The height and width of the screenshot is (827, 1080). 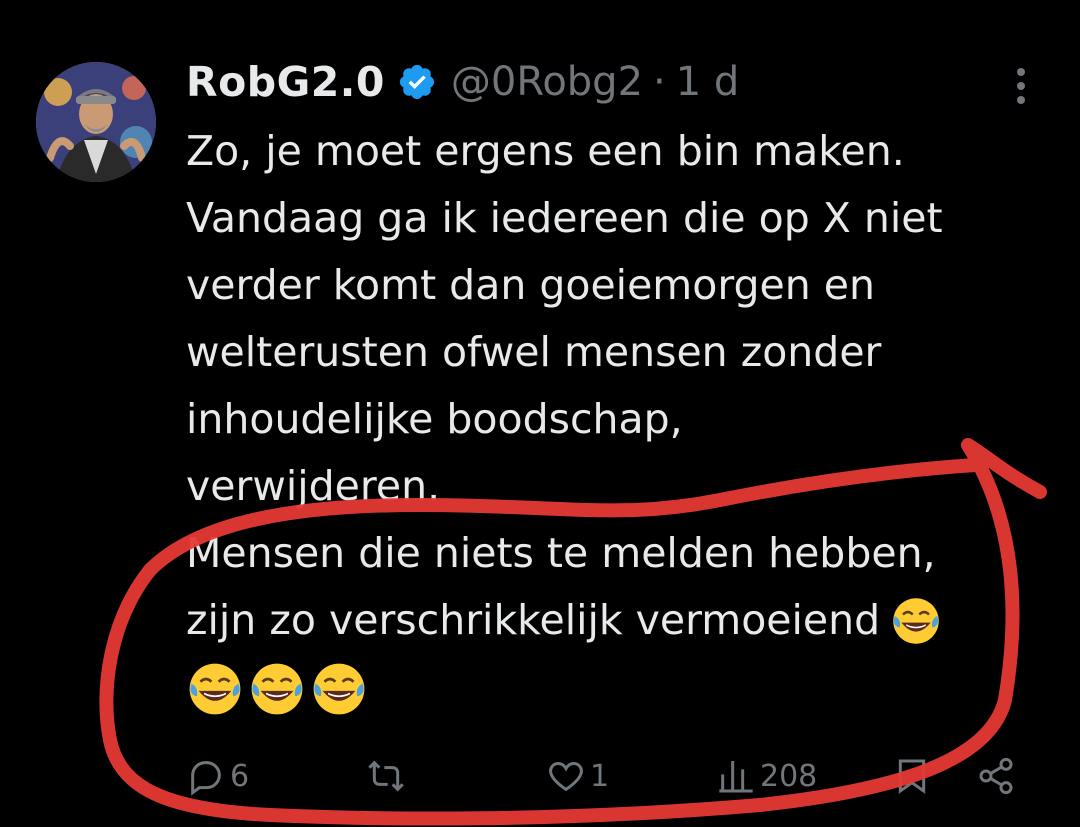 I want to click on tweet-line: verwijderen., so click(x=313, y=486).